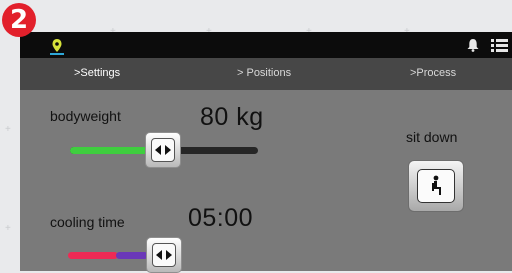 This screenshot has height=273, width=512. I want to click on location-pin-icon, so click(57, 47).